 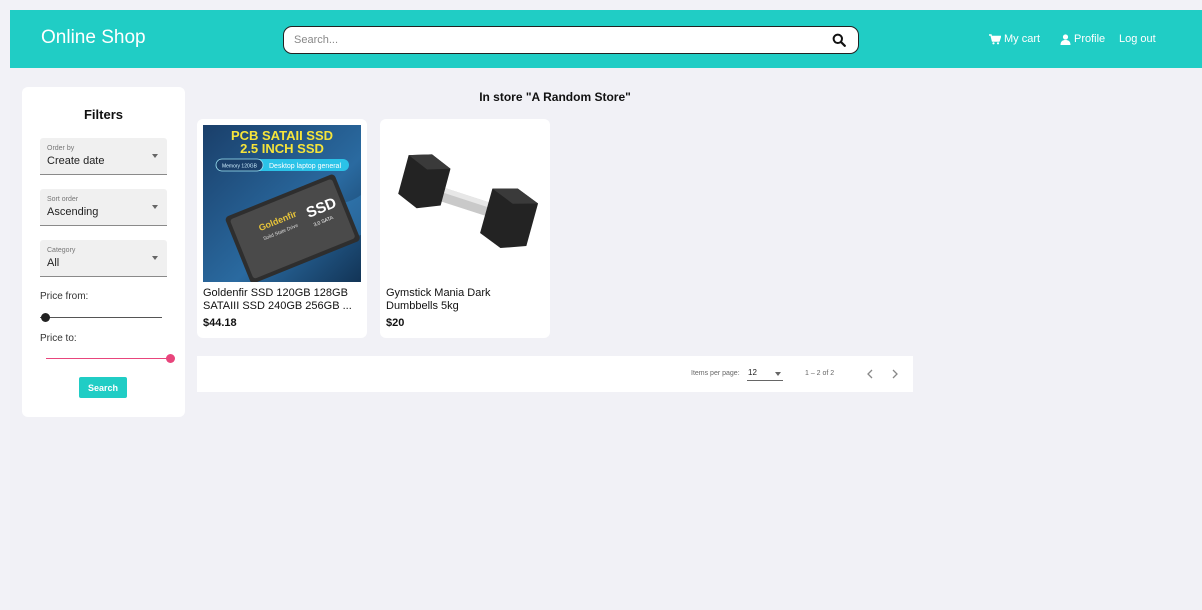 I want to click on user-icon, so click(x=1065, y=39).